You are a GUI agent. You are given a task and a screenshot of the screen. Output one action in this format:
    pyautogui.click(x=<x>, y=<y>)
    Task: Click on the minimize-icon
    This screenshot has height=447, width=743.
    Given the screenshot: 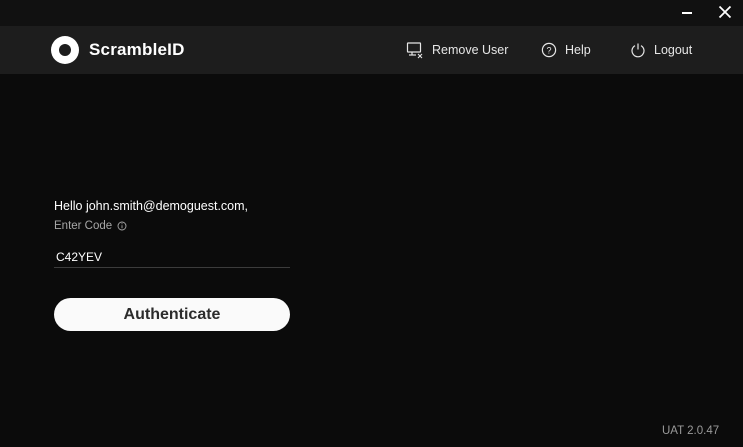 What is the action you would take?
    pyautogui.click(x=687, y=13)
    